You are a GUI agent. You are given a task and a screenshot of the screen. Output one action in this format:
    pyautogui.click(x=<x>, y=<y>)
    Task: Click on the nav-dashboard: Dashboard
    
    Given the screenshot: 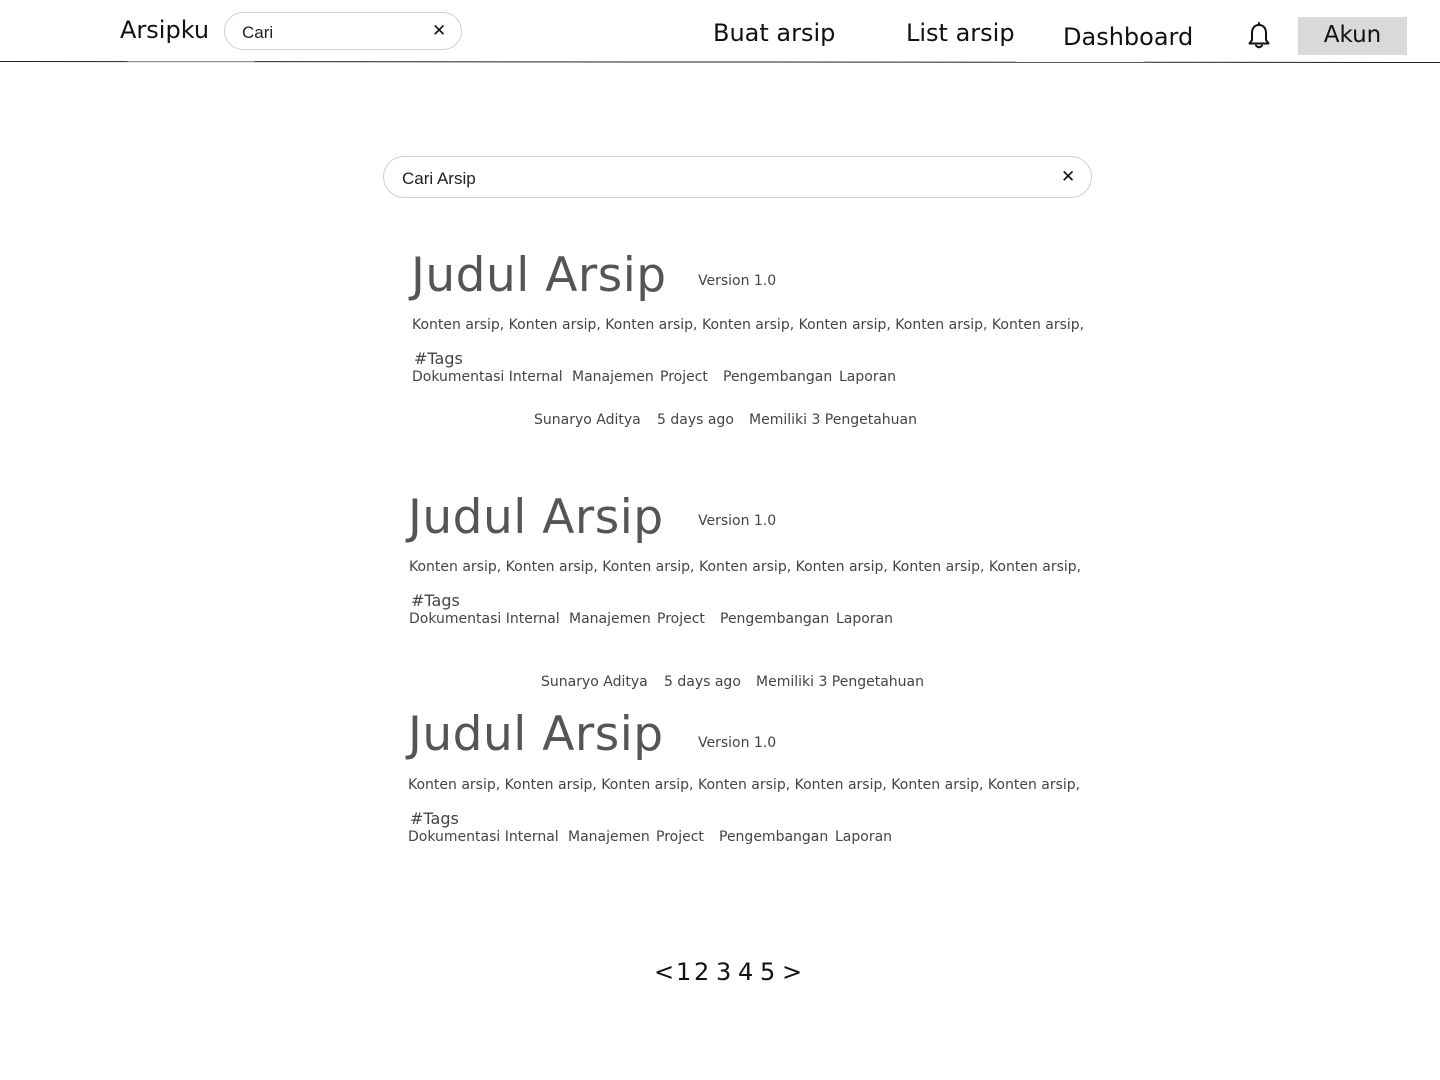 What is the action you would take?
    pyautogui.click(x=1128, y=37)
    